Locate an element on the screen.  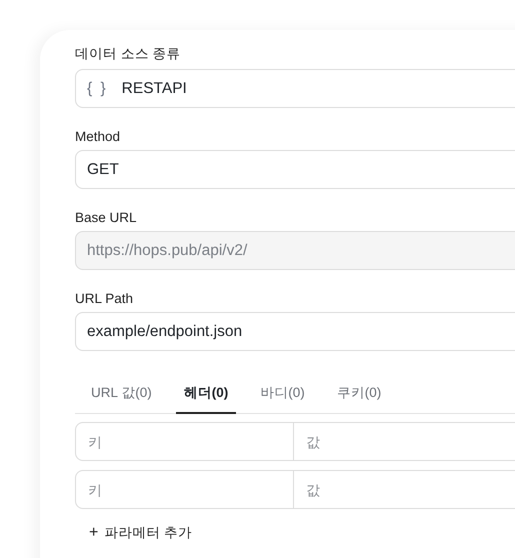
plus-icon: + is located at coordinates (93, 533).